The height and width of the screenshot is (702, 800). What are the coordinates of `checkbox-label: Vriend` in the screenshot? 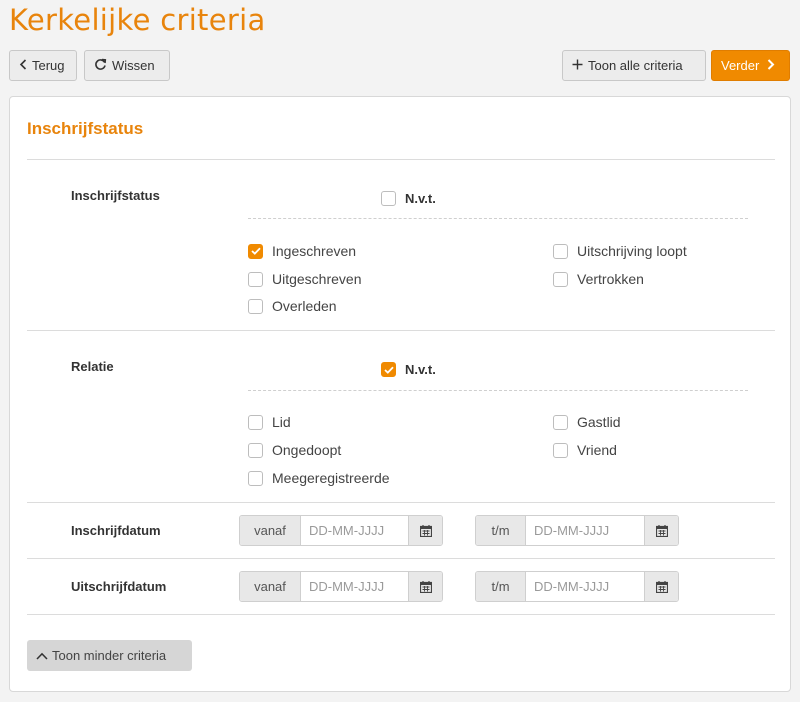 It's located at (597, 450).